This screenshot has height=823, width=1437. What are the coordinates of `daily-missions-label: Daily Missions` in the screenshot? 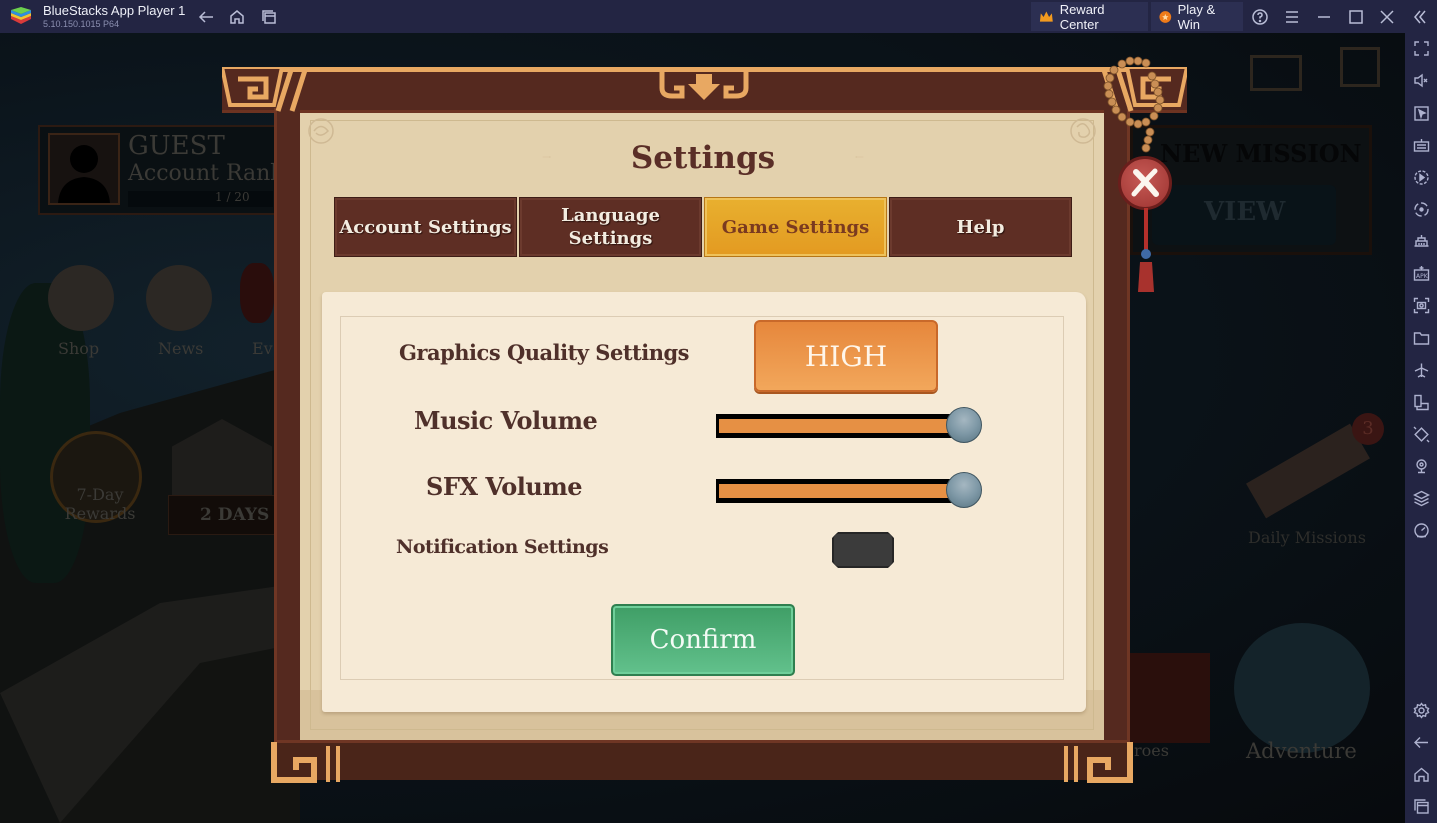 It's located at (1307, 537).